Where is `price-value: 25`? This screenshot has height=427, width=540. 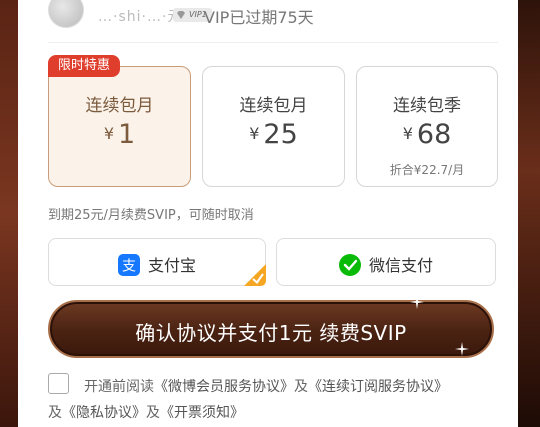
price-value: 25 is located at coordinates (280, 134).